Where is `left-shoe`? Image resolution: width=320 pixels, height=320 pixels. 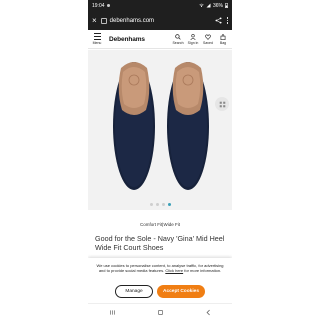
left-shoe is located at coordinates (134, 126).